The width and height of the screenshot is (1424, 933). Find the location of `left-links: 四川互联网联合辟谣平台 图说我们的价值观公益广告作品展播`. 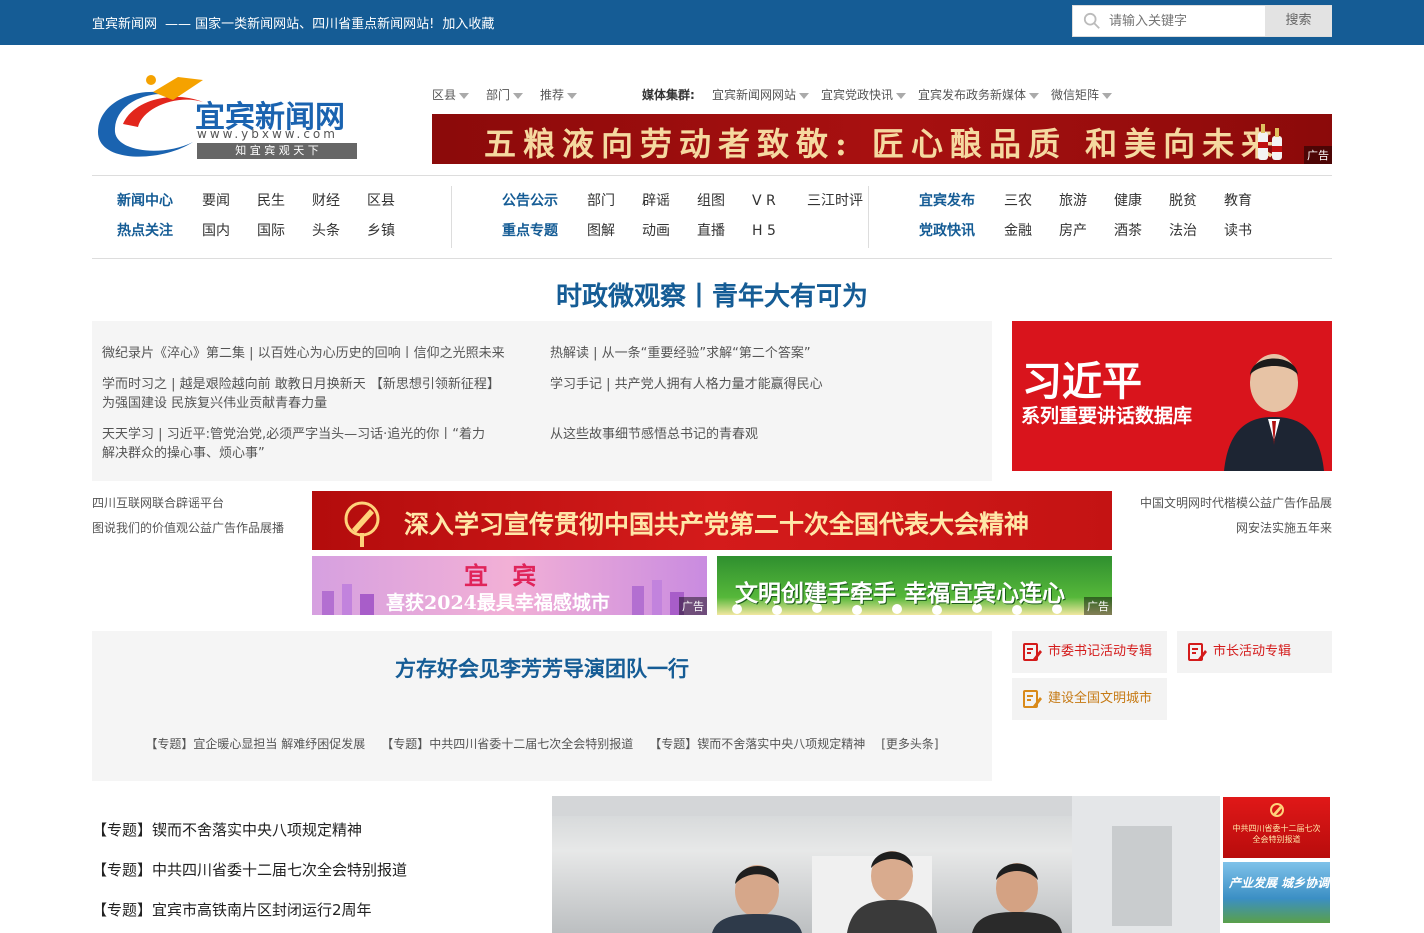

left-links: 四川互联网联合辟谣平台 图说我们的价值观公益广告作品展播 is located at coordinates (188, 516).